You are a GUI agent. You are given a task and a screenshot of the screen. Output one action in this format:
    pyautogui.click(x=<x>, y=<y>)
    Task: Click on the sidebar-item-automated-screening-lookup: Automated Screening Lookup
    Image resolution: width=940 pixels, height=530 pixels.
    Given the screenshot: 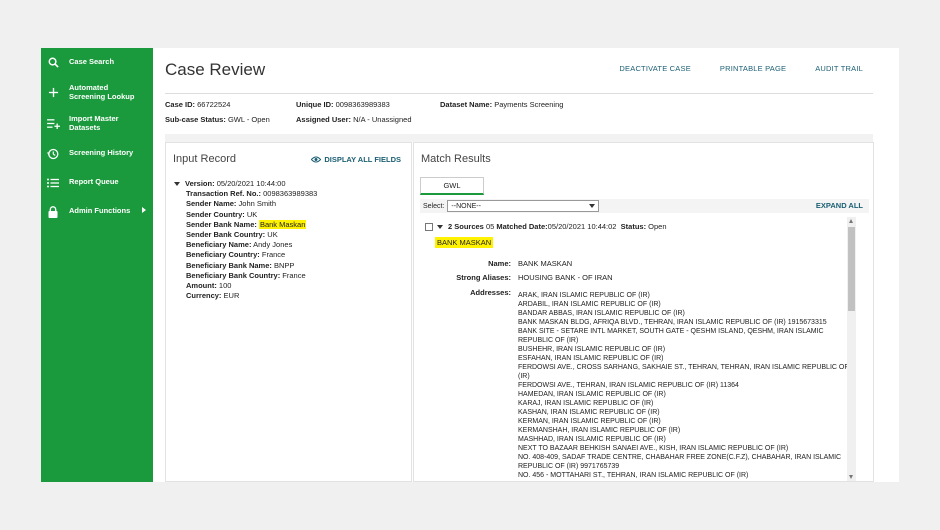 What is the action you would take?
    pyautogui.click(x=97, y=92)
    